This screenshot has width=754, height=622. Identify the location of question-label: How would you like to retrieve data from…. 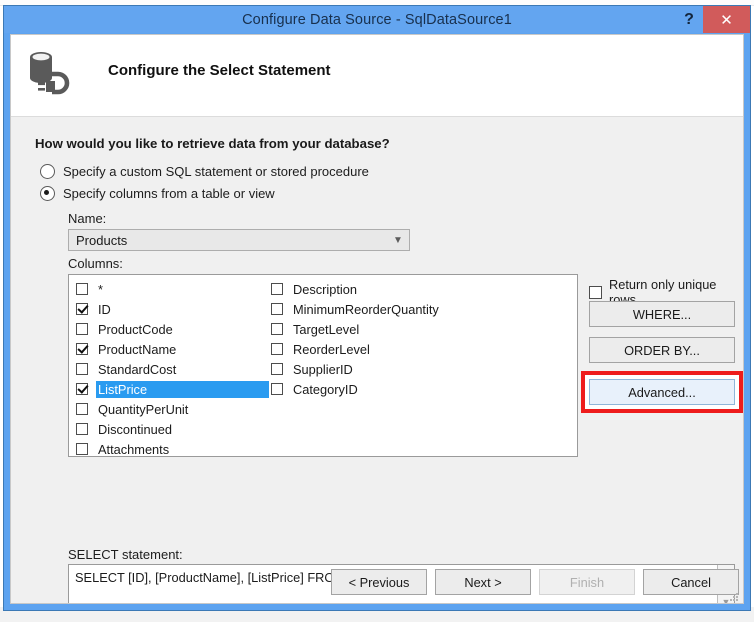
(212, 143).